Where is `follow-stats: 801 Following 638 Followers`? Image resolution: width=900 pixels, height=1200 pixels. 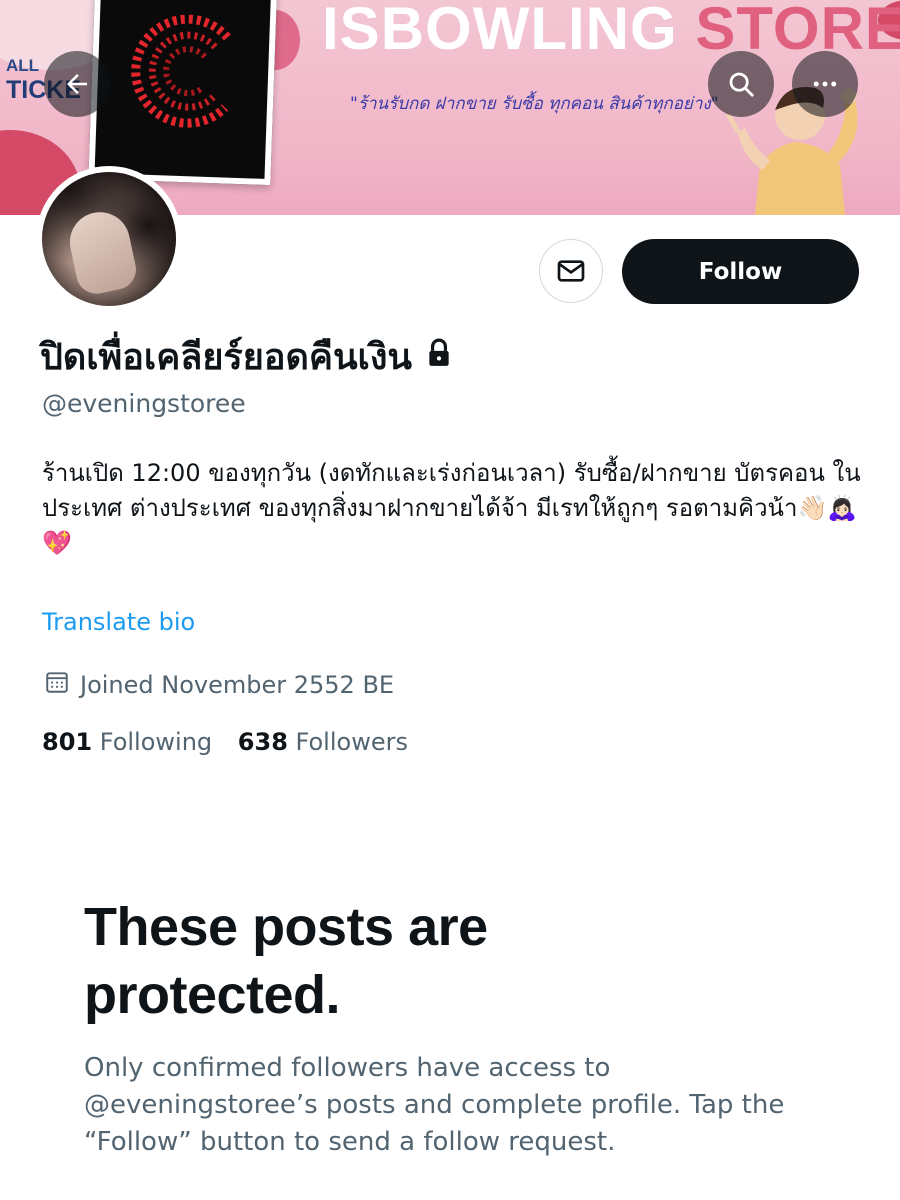
follow-stats: 801 Following 638 Followers is located at coordinates (234, 742).